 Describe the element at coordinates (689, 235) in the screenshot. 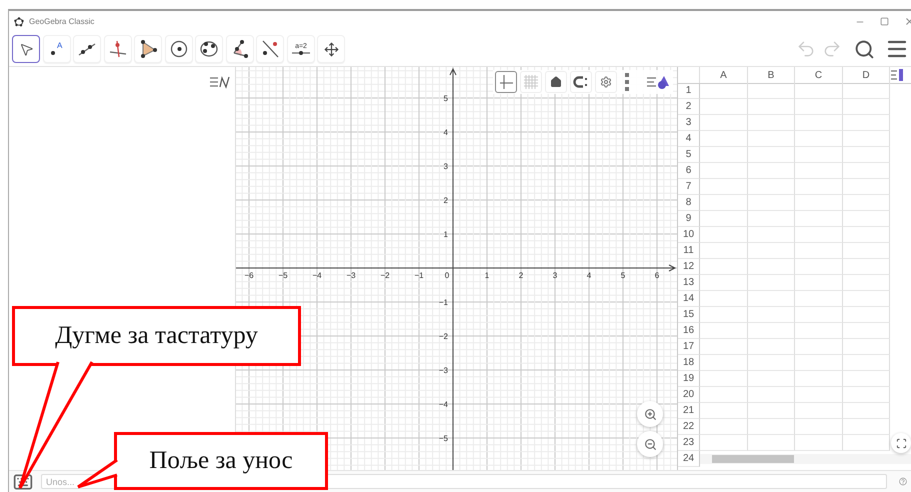

I see `row-header: 10` at that location.